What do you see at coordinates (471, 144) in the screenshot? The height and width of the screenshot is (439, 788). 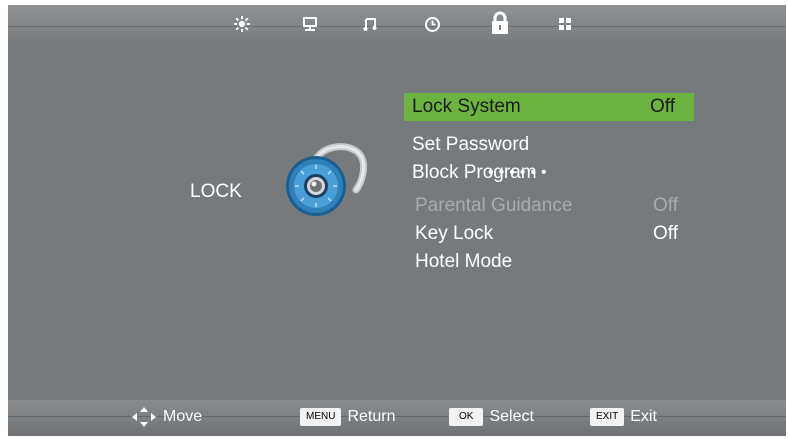 I see `menu-item-label: Set Password` at bounding box center [471, 144].